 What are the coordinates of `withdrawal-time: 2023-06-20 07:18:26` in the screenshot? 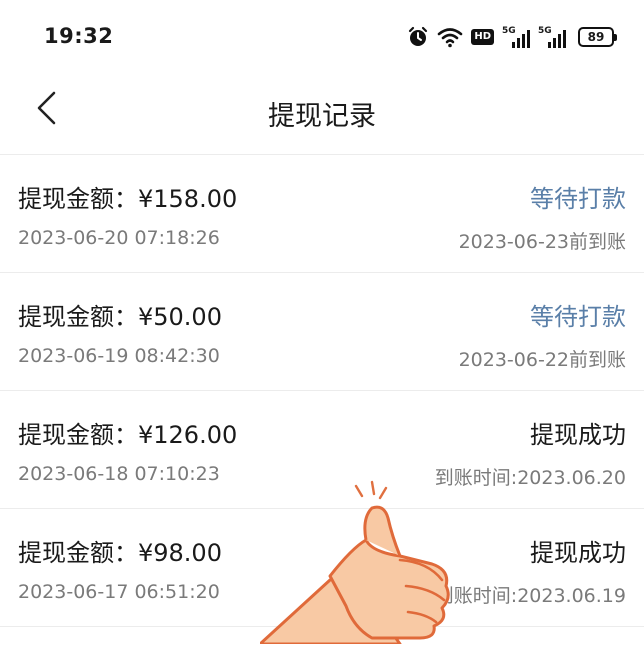 It's located at (119, 238).